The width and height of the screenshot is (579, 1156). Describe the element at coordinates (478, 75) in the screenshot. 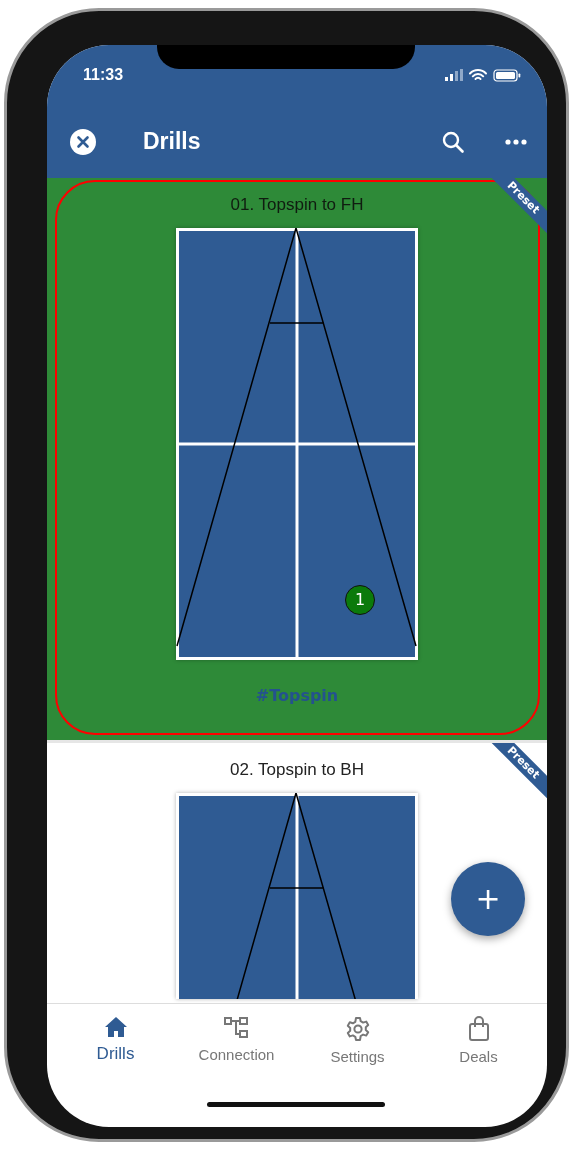

I see `wifi-icon` at that location.